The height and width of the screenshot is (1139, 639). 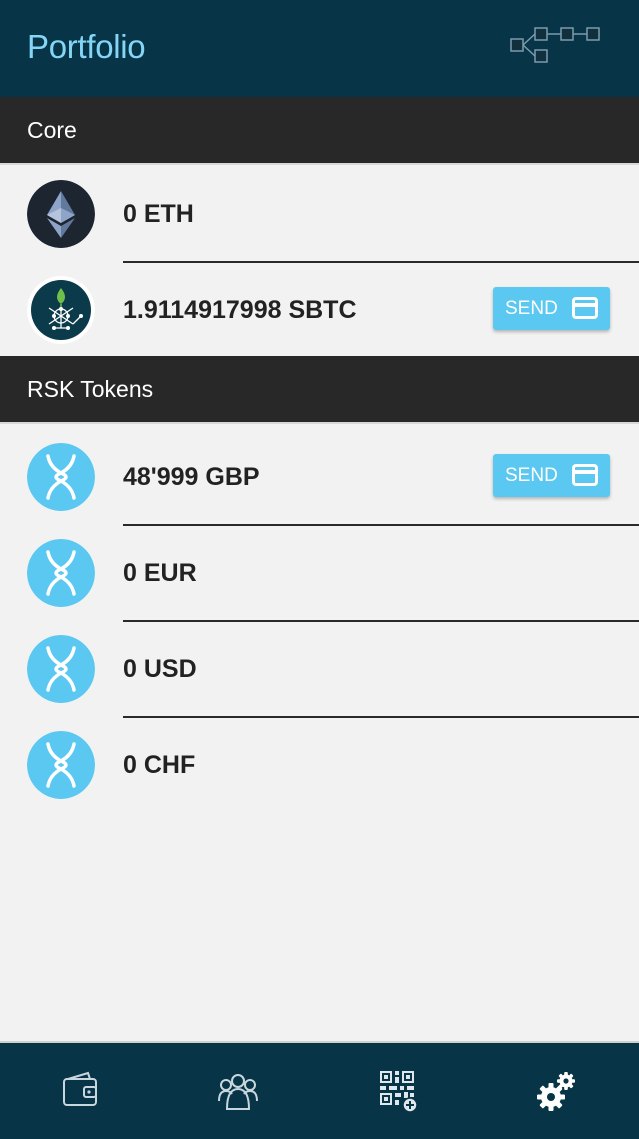 What do you see at coordinates (319, 48) in the screenshot?
I see `app-header: Portfolio` at bounding box center [319, 48].